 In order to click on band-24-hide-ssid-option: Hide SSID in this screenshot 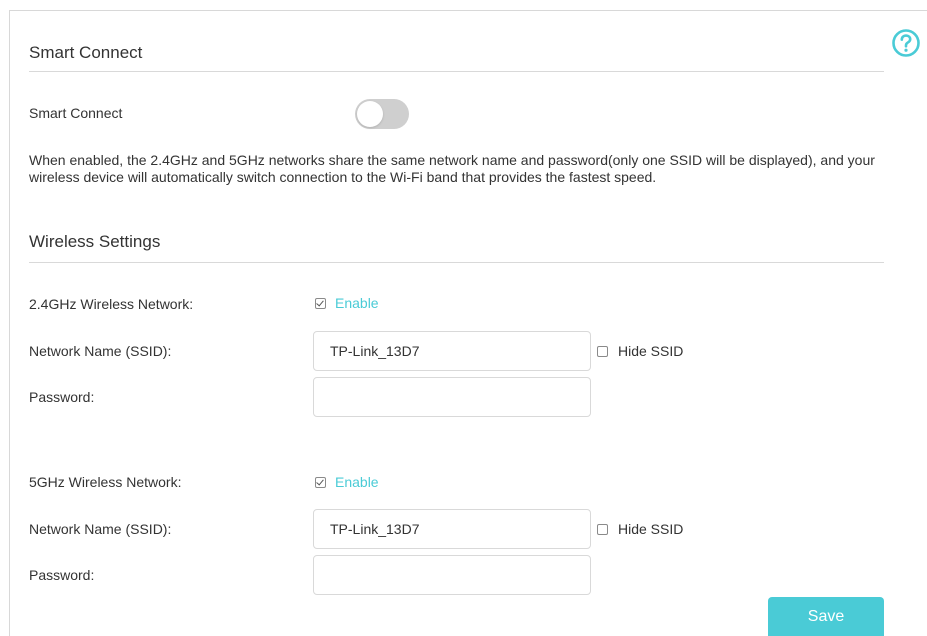, I will do `click(640, 351)`.